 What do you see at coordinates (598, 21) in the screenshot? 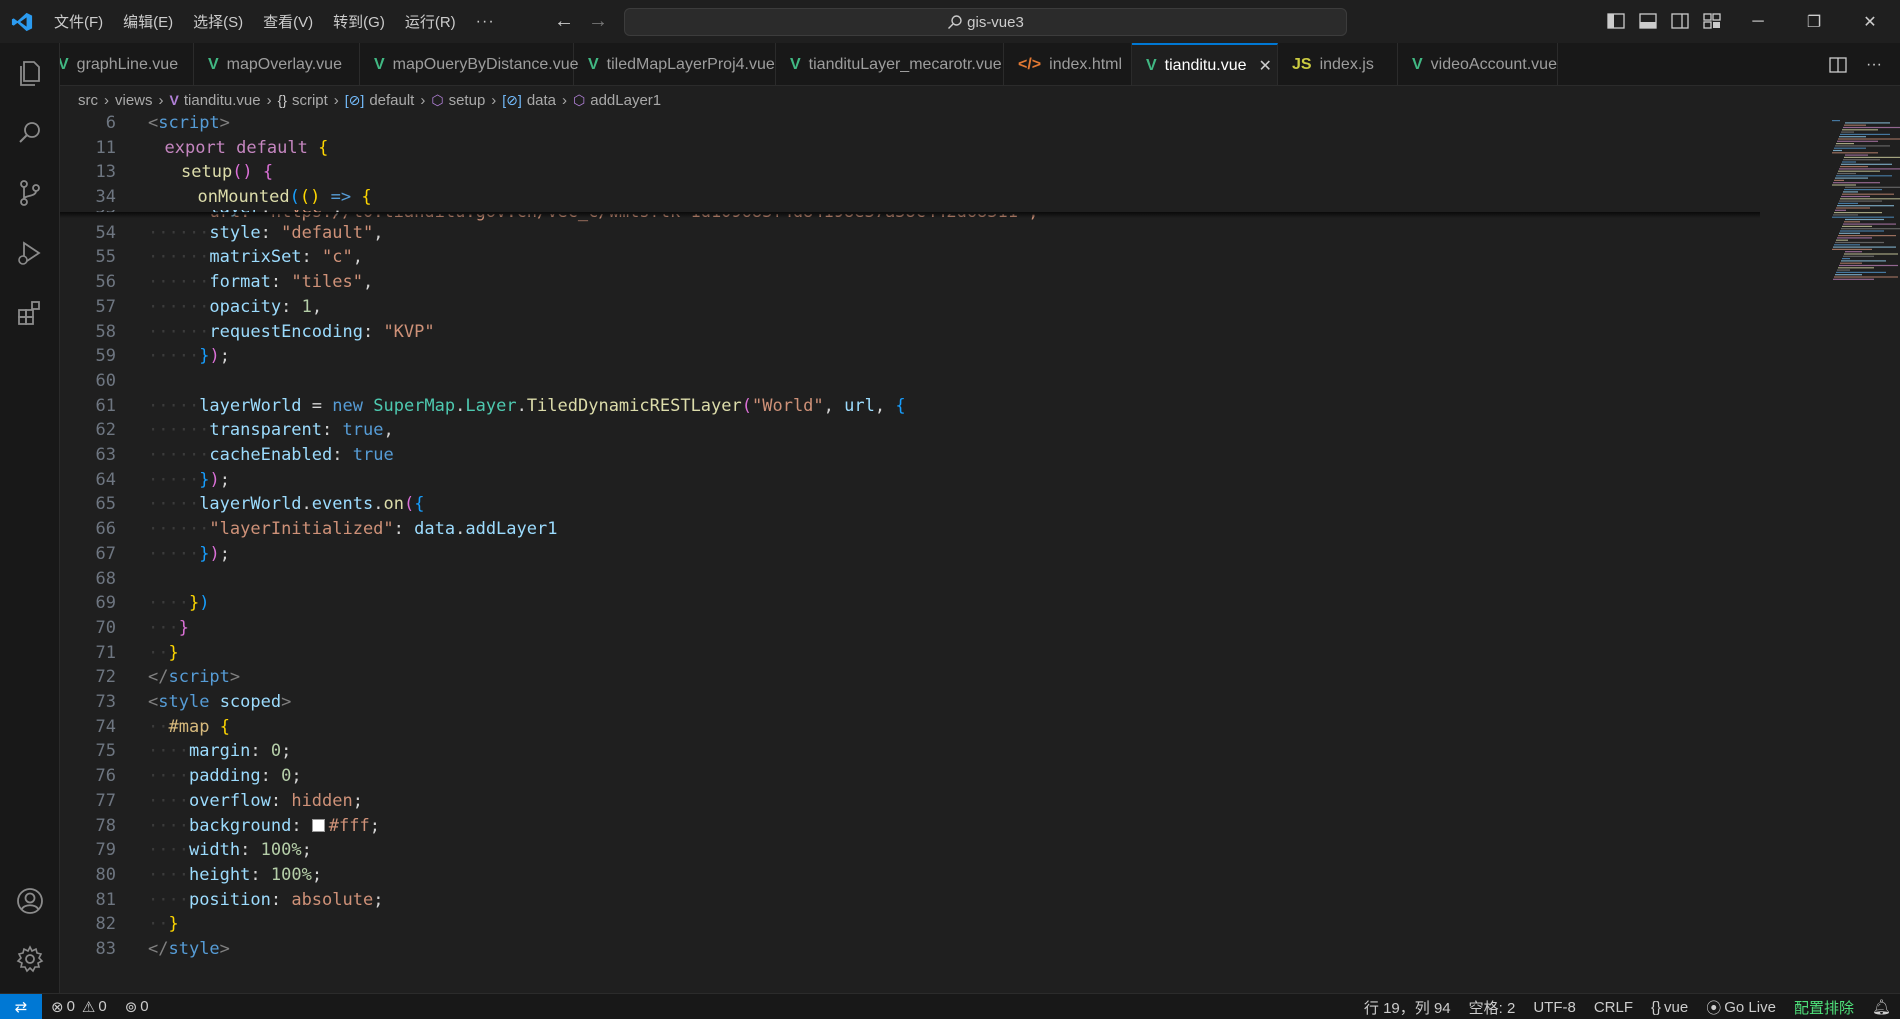
I see `forward-arrow-icon: →` at bounding box center [598, 21].